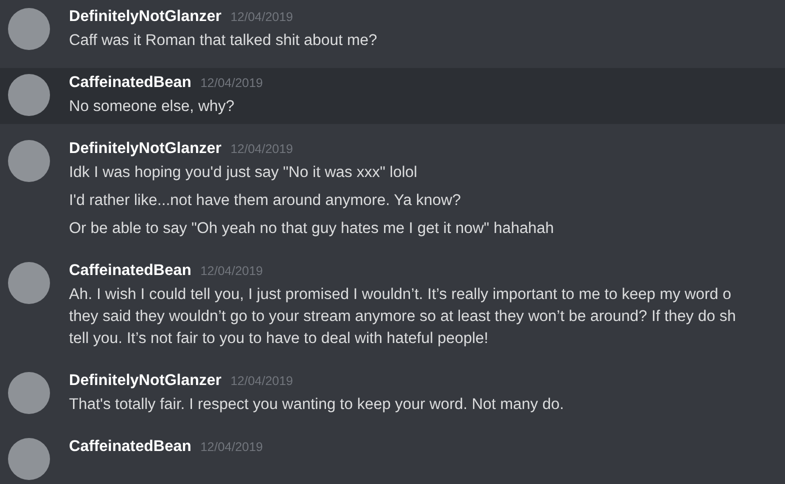 This screenshot has height=484, width=785. I want to click on message-text: Caff was it Roman that talked shit about me?, so click(223, 41).